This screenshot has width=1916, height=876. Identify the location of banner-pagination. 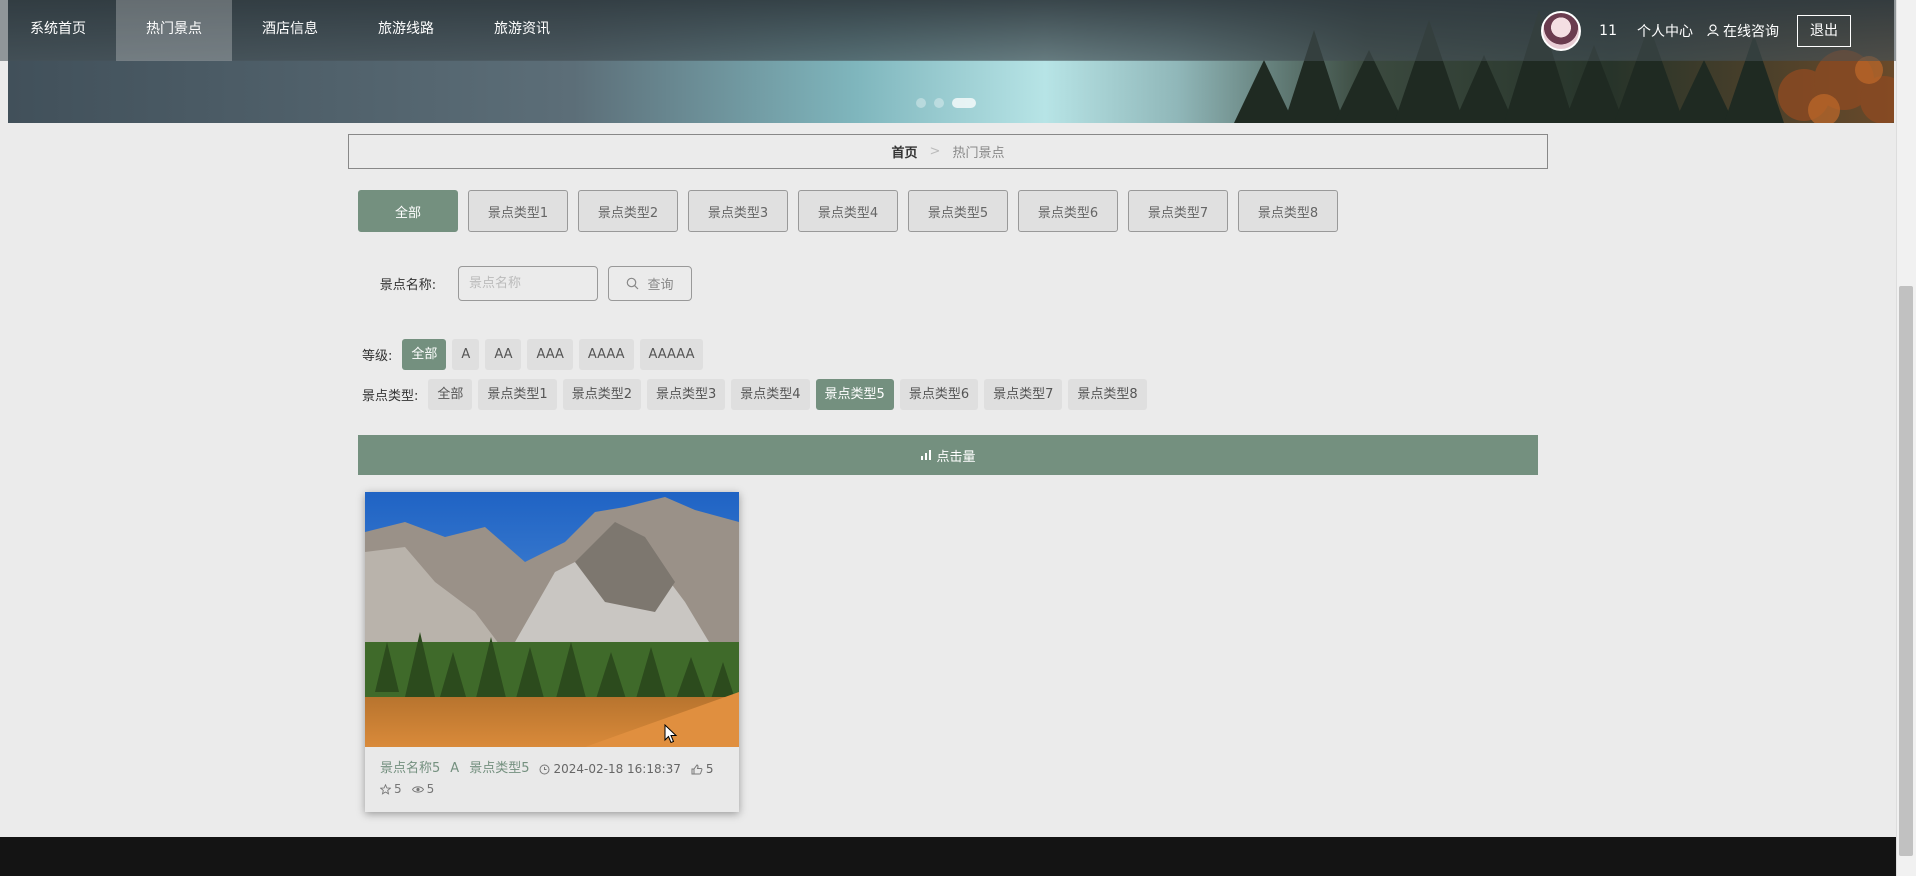
(946, 103).